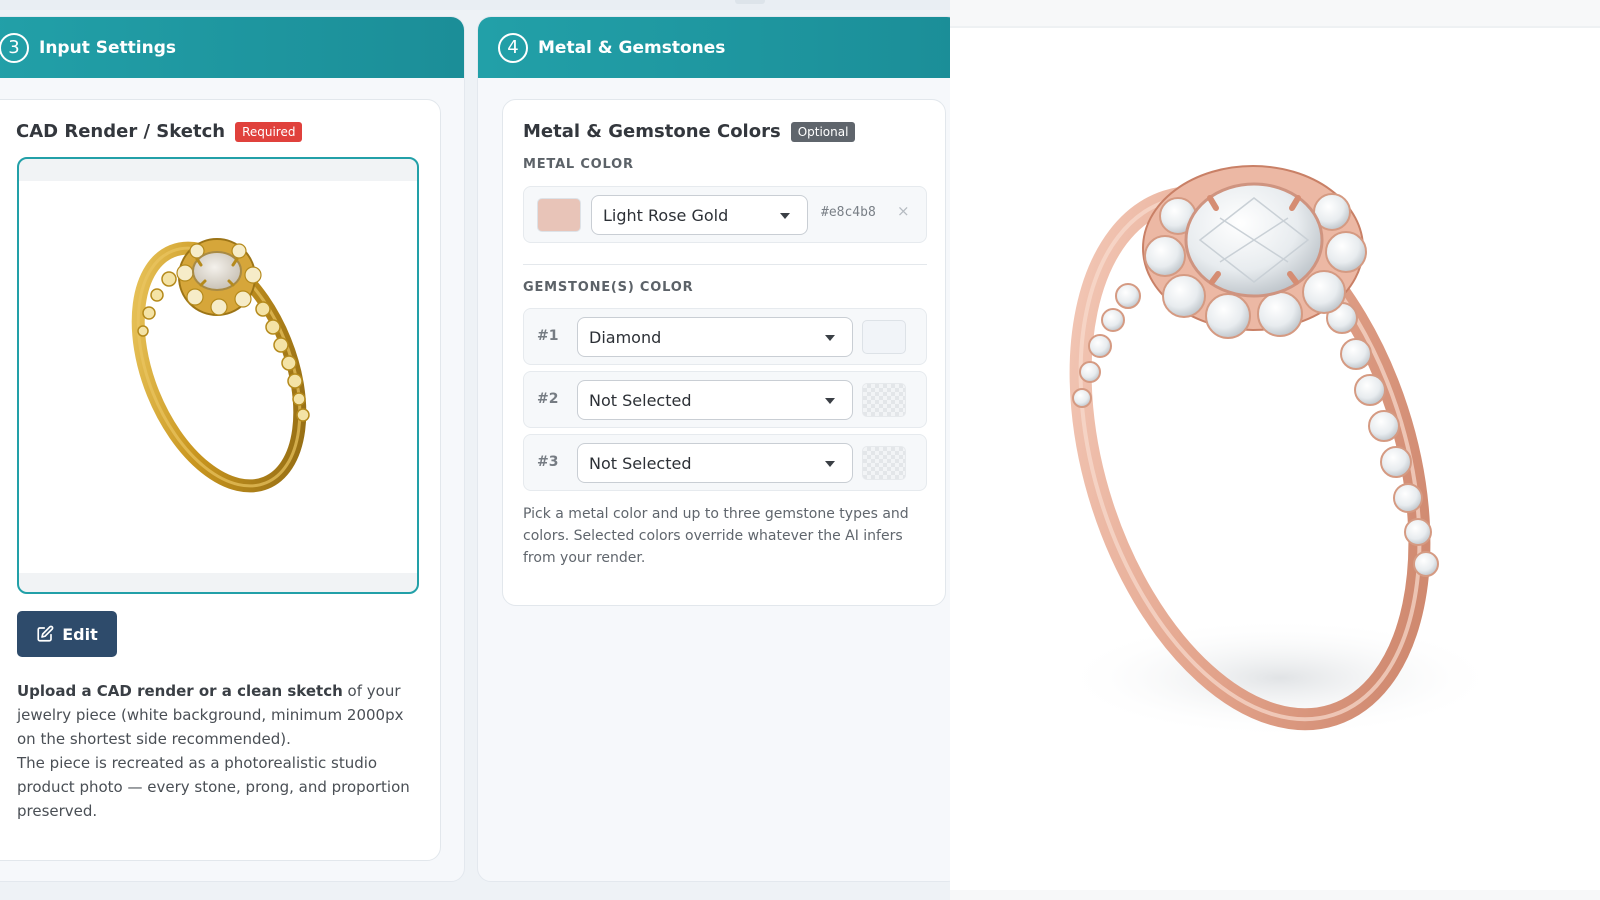 The width and height of the screenshot is (1600, 900). I want to click on step-number-4: 4, so click(513, 47).